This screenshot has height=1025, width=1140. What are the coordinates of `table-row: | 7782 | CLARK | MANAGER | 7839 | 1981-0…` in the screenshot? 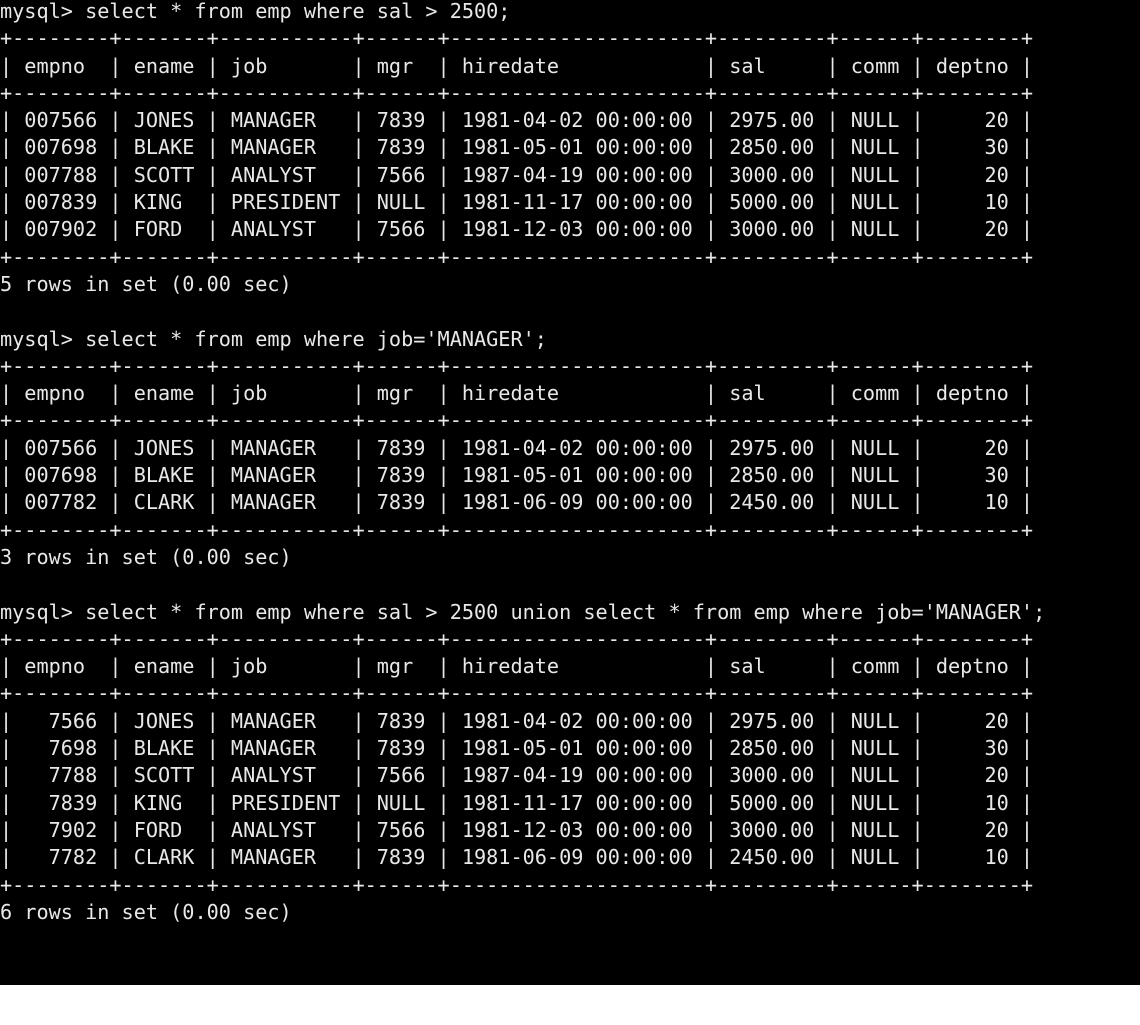 It's located at (517, 857).